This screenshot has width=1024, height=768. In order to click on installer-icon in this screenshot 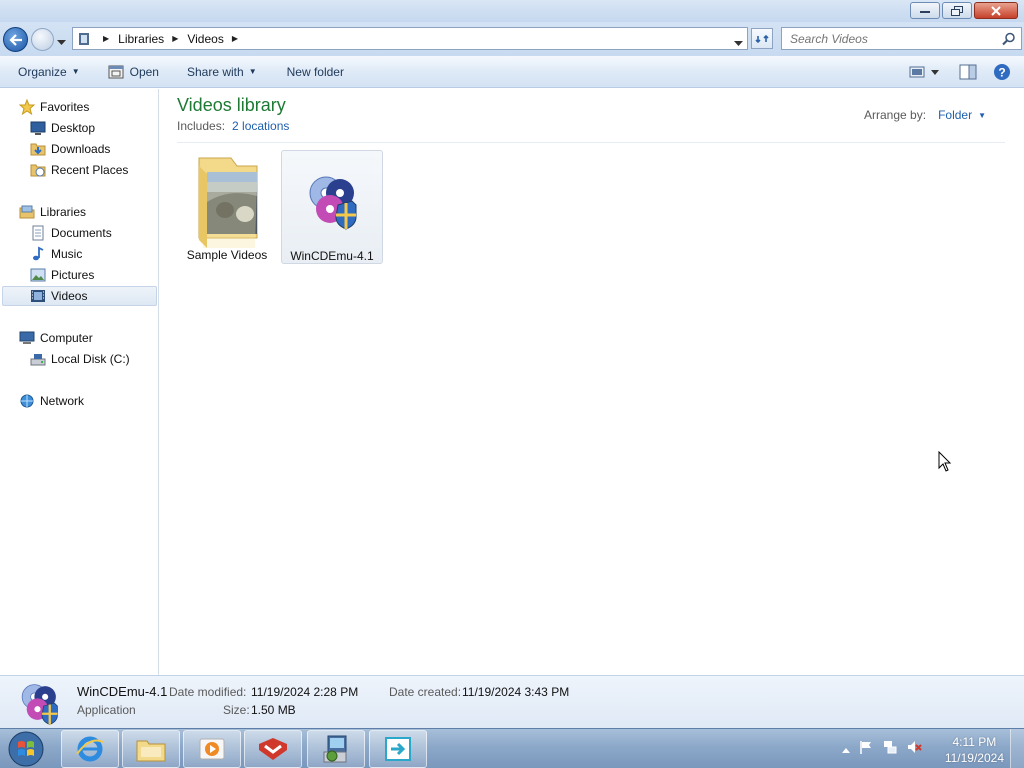, I will do `click(335, 749)`.